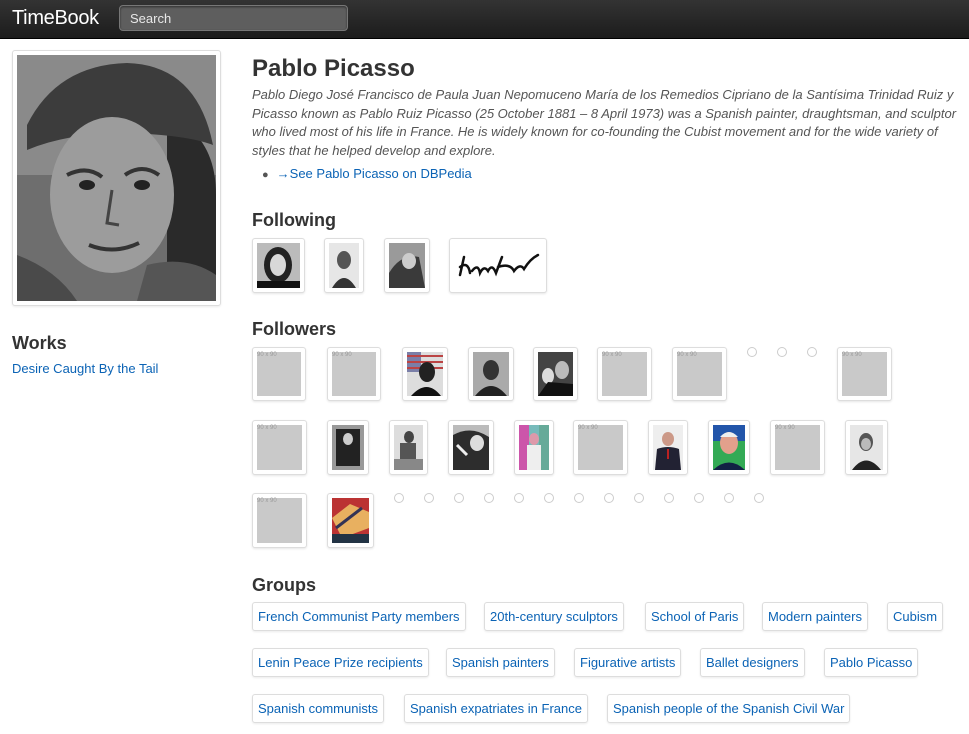 This screenshot has width=969, height=734. Describe the element at coordinates (484, 19) in the screenshot. I see `top-navbar: TimeBook` at that location.